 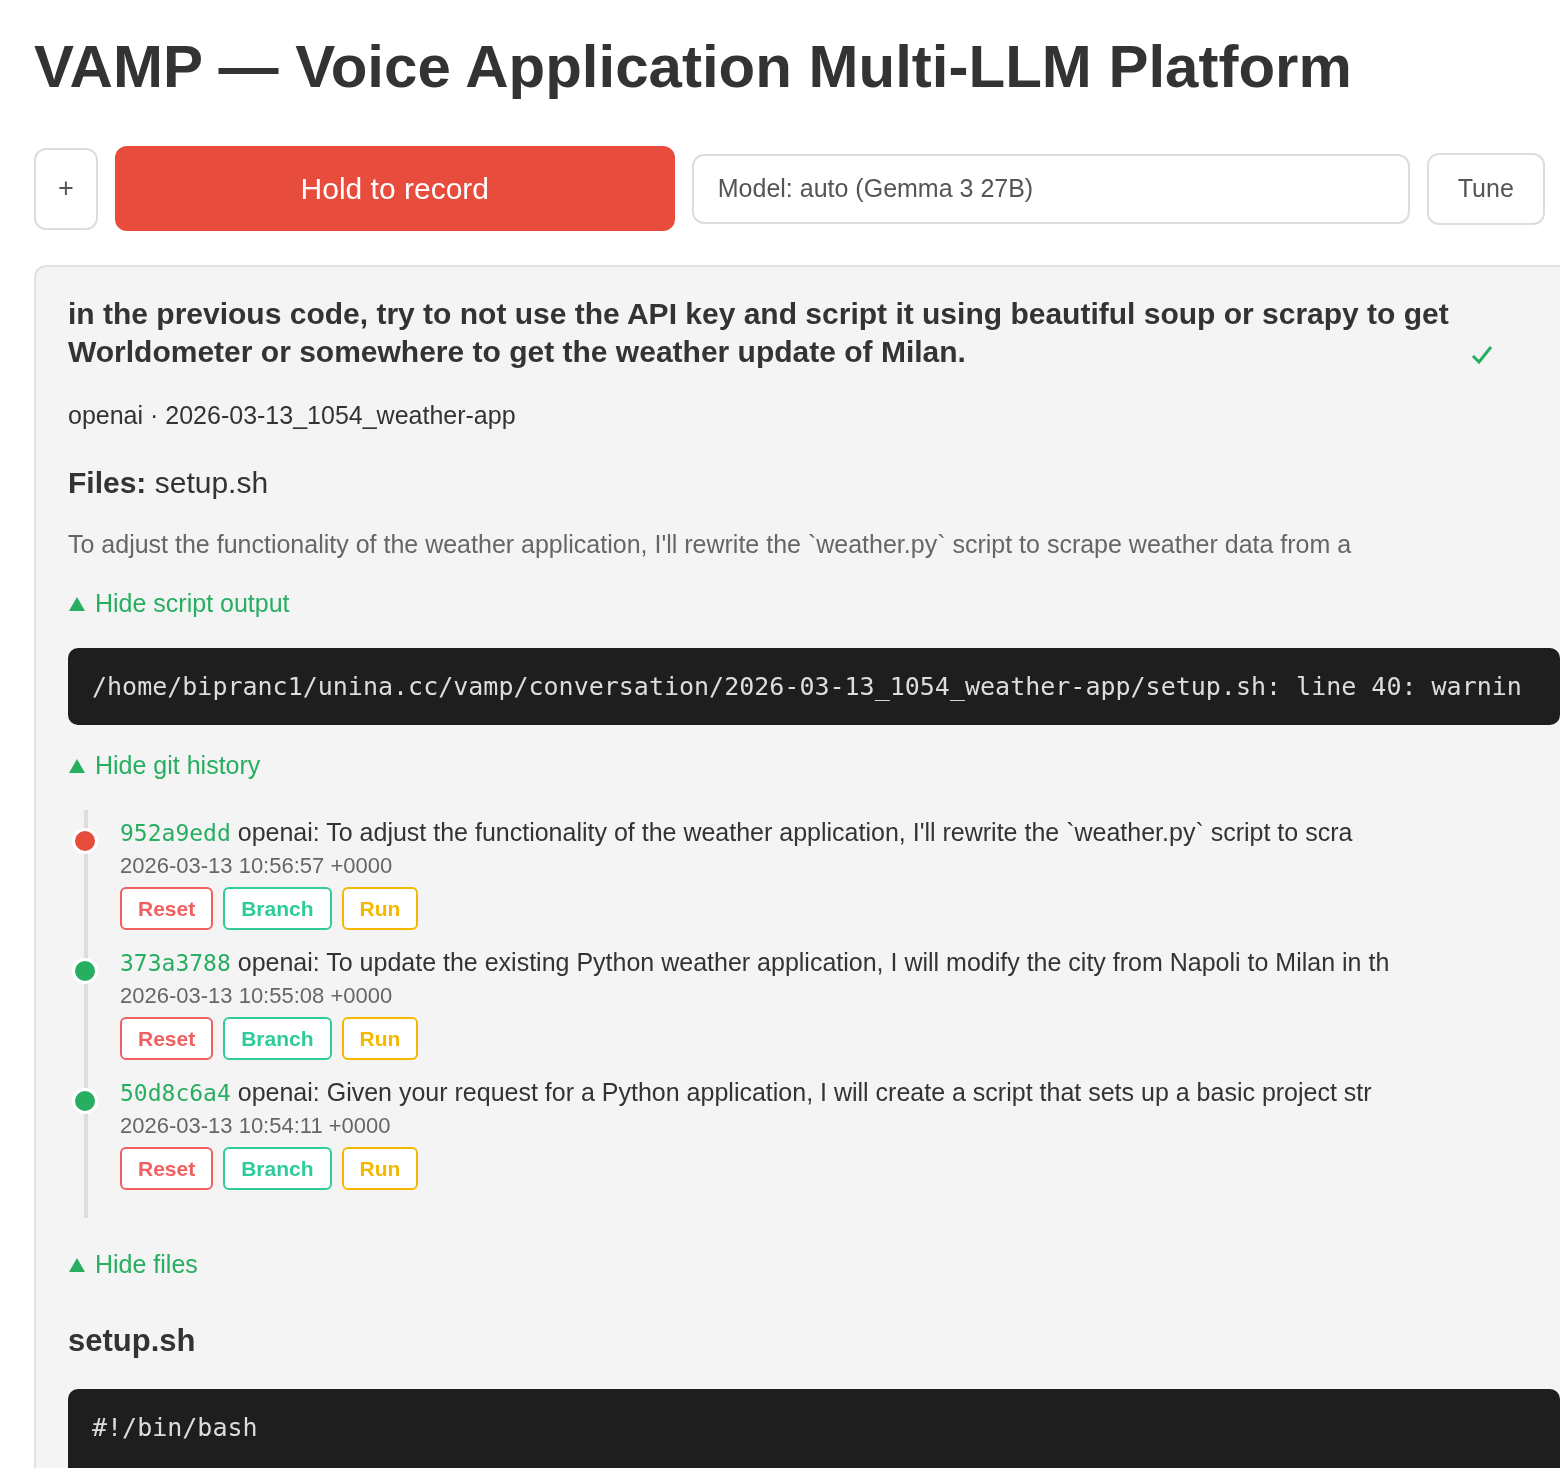 What do you see at coordinates (169, 483) in the screenshot?
I see `files-line: Files: setup.sh` at bounding box center [169, 483].